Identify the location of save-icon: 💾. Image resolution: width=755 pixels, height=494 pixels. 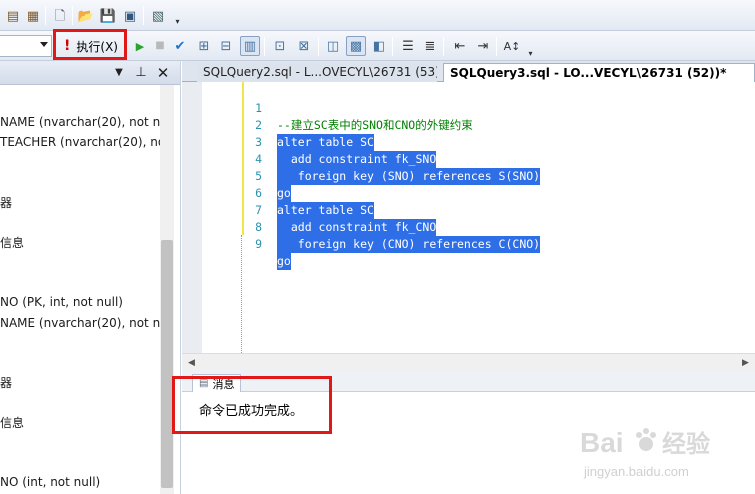
(108, 16).